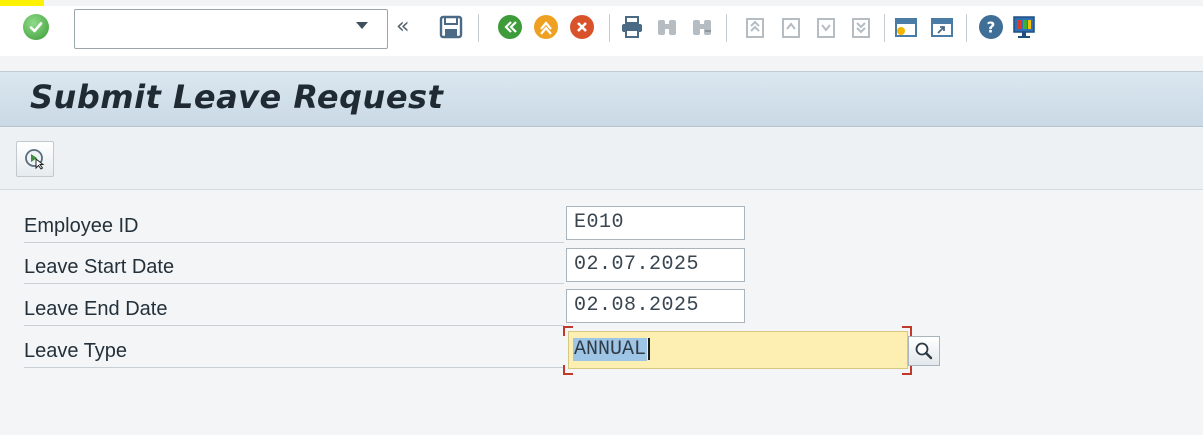 The width and height of the screenshot is (1203, 435). I want to click on leave-start-date-label: Leave Start Date, so click(294, 267).